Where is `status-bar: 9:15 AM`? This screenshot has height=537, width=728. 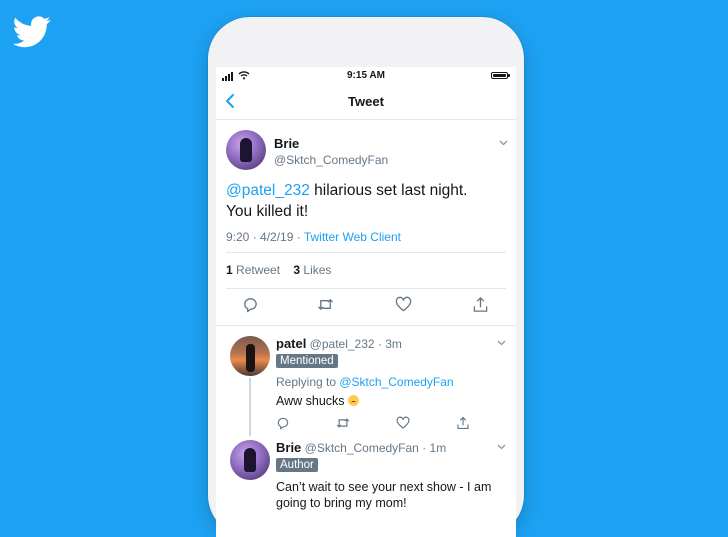
status-bar: 9:15 AM is located at coordinates (366, 76).